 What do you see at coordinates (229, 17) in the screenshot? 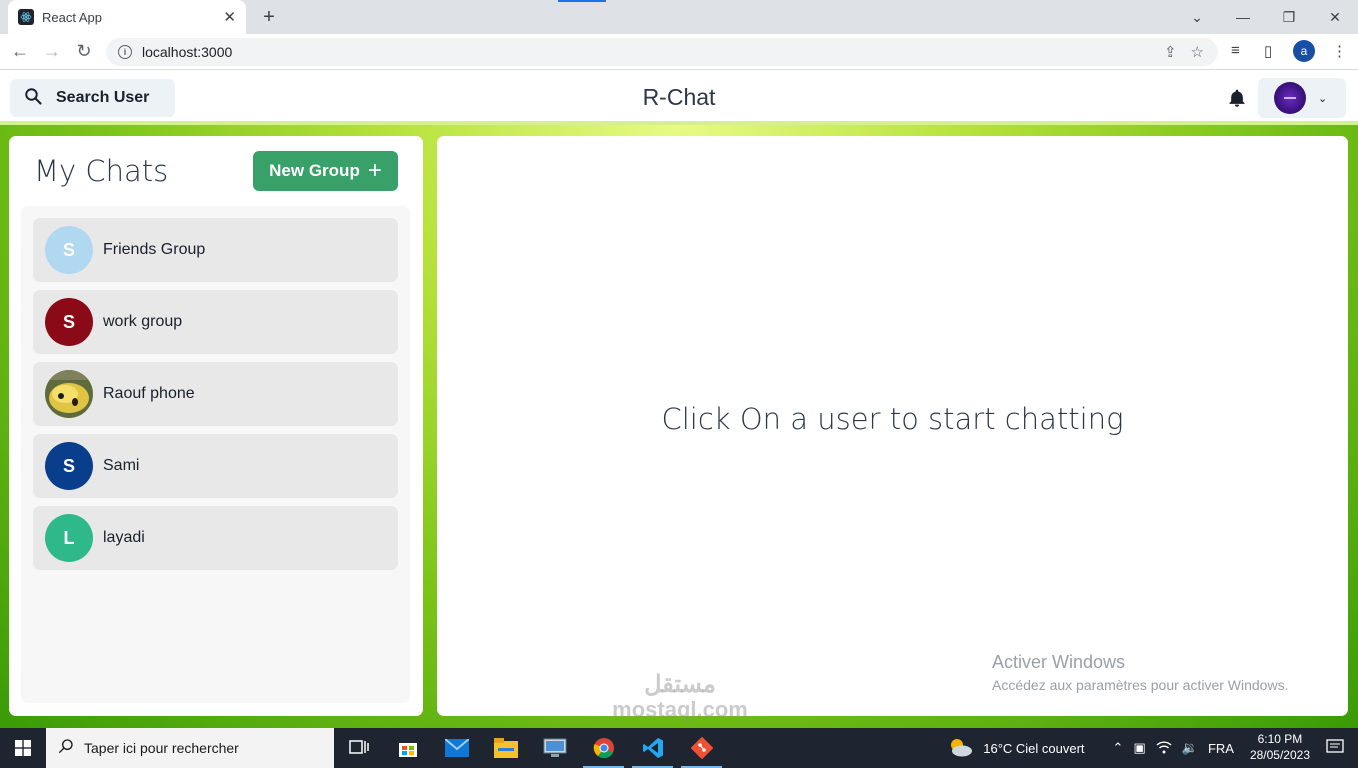
I see `tab-close-icon: ✕` at bounding box center [229, 17].